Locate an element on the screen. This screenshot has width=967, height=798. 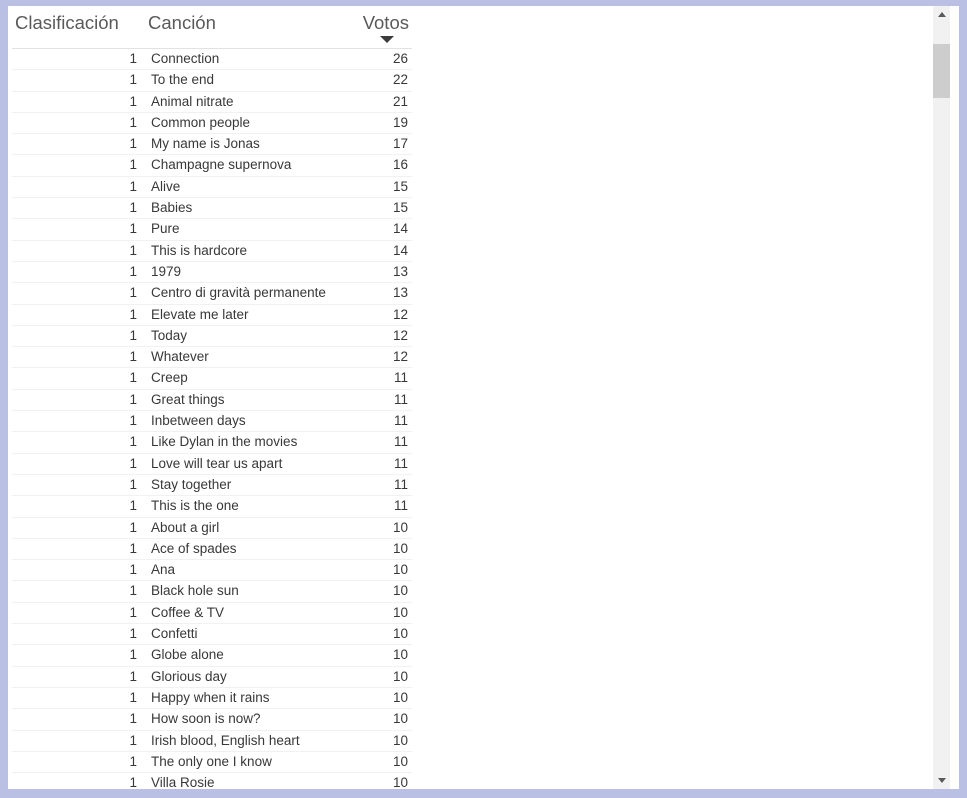
column-header-votes: Votos is located at coordinates (377, 26).